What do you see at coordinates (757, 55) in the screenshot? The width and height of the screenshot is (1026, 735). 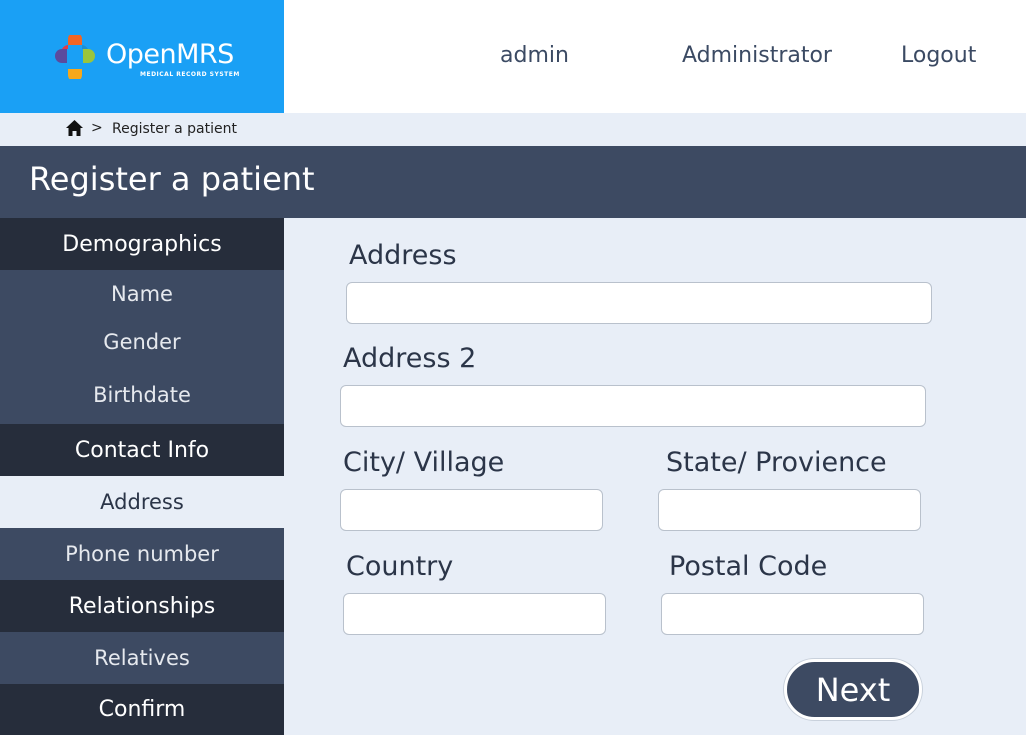 I see `role-link: Administrator` at bounding box center [757, 55].